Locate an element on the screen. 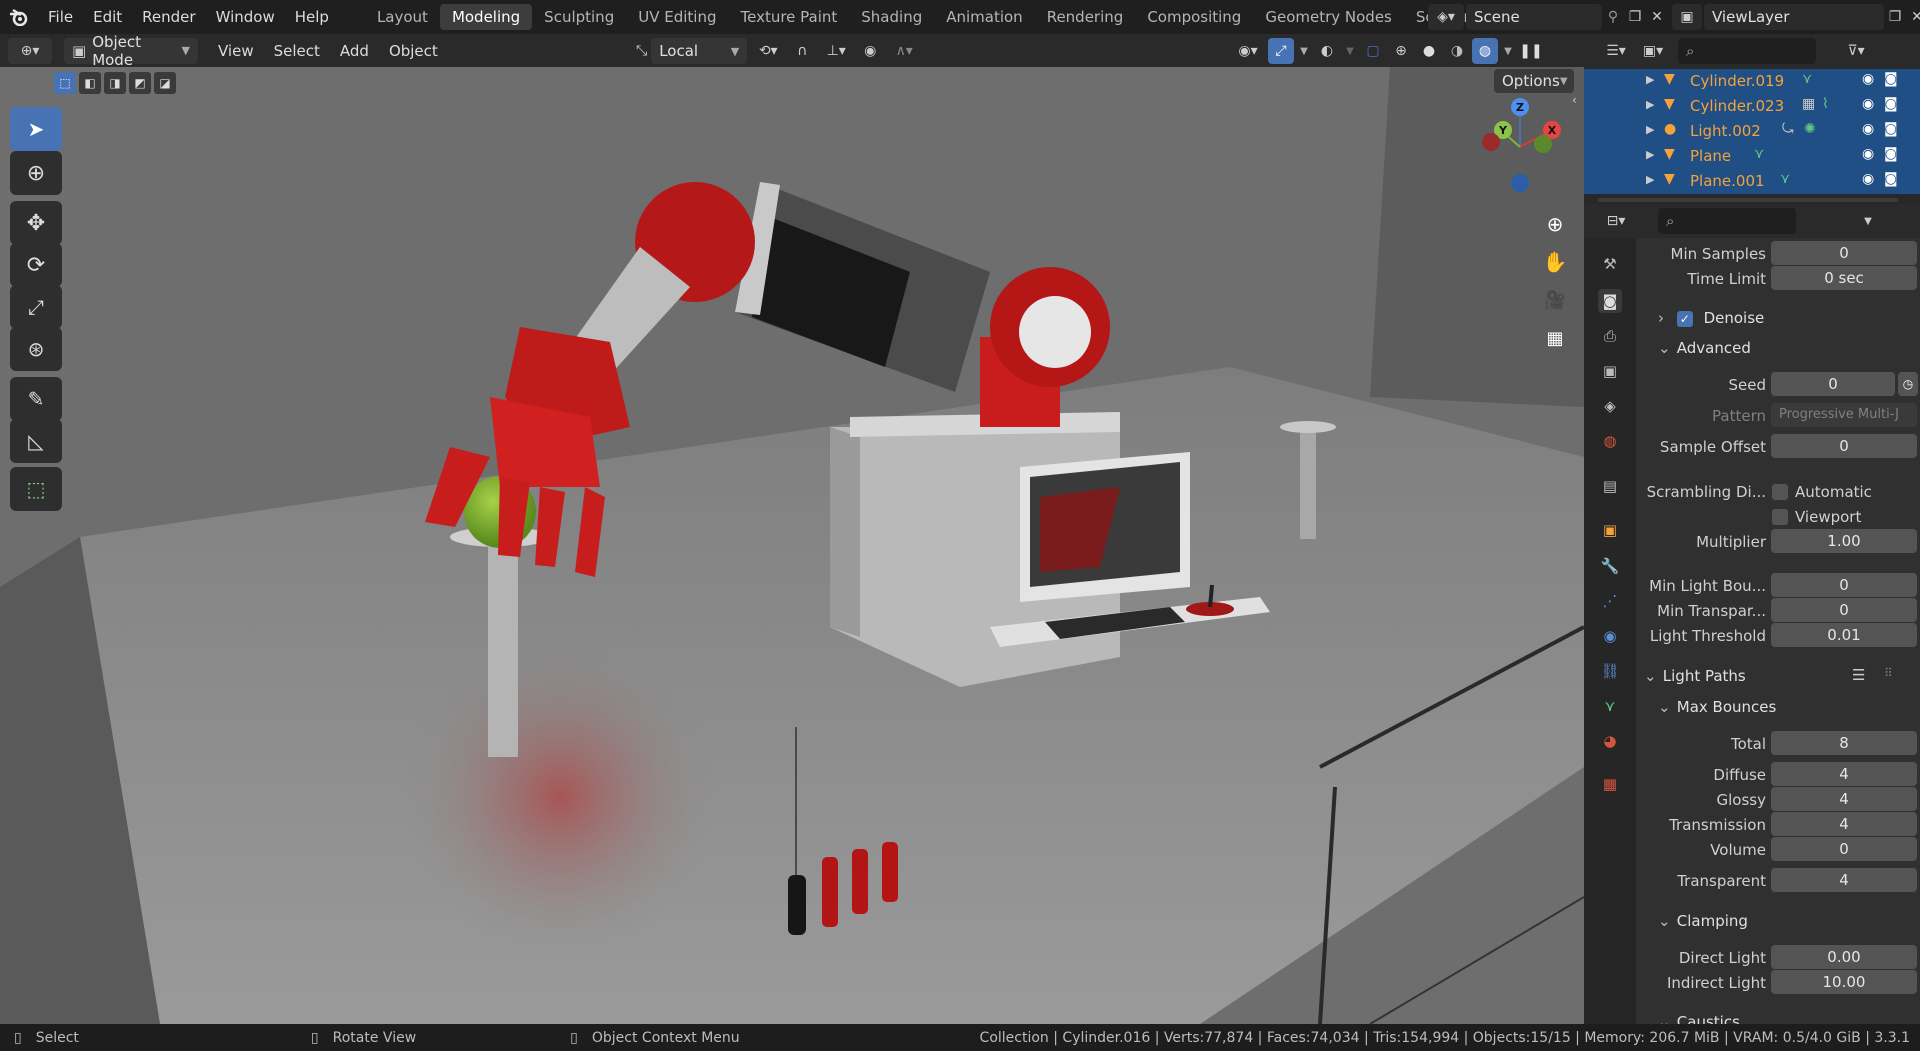 Image resolution: width=1920 pixels, height=1051 pixels. outliner-item-name: Plane is located at coordinates (1710, 156).